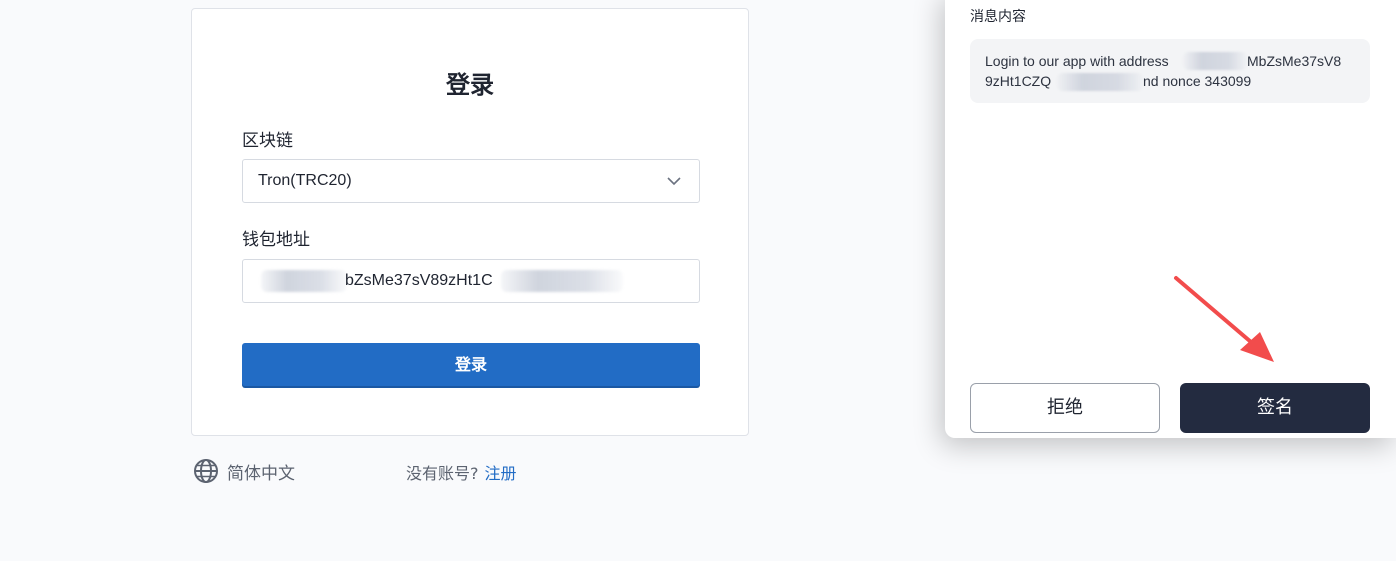  What do you see at coordinates (261, 473) in the screenshot?
I see `language-label: 简体中文` at bounding box center [261, 473].